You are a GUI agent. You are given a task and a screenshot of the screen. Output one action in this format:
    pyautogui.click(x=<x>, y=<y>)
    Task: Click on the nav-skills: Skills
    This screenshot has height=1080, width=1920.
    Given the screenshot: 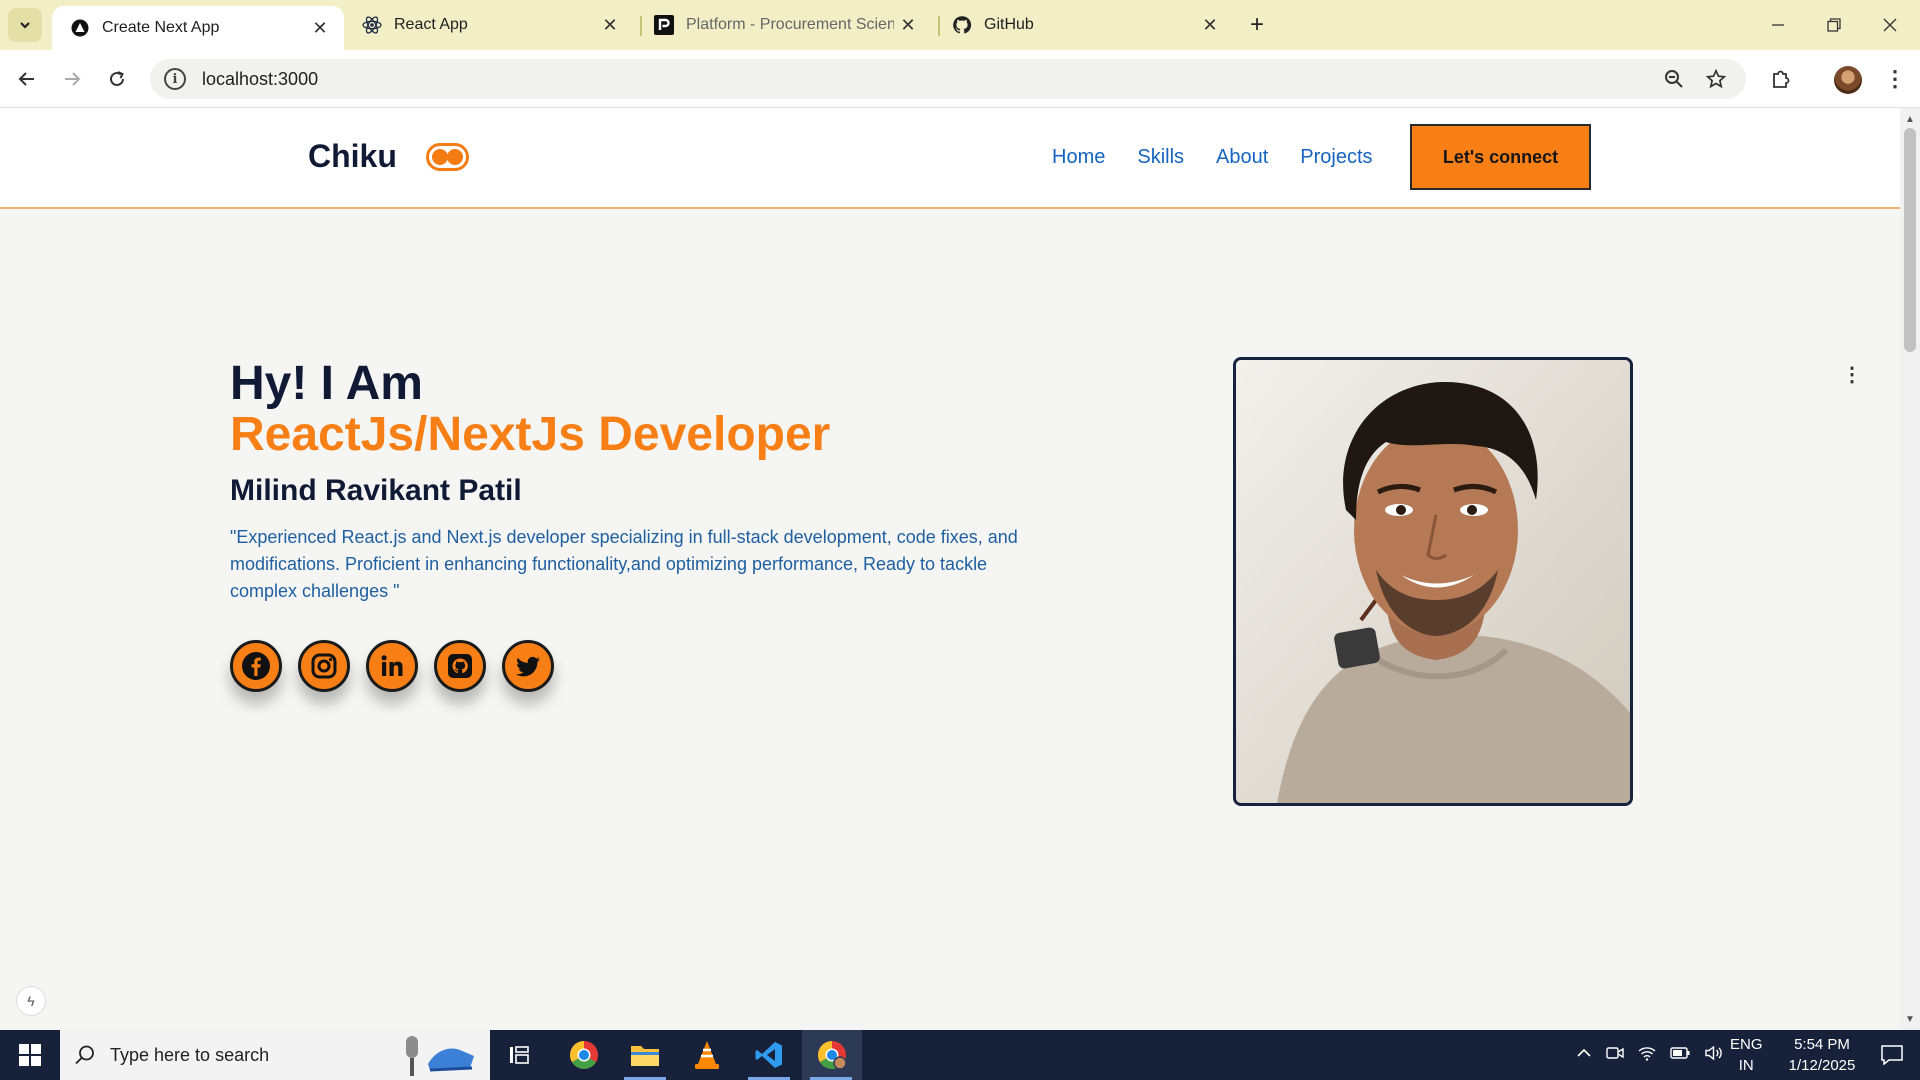 What is the action you would take?
    pyautogui.click(x=1160, y=157)
    